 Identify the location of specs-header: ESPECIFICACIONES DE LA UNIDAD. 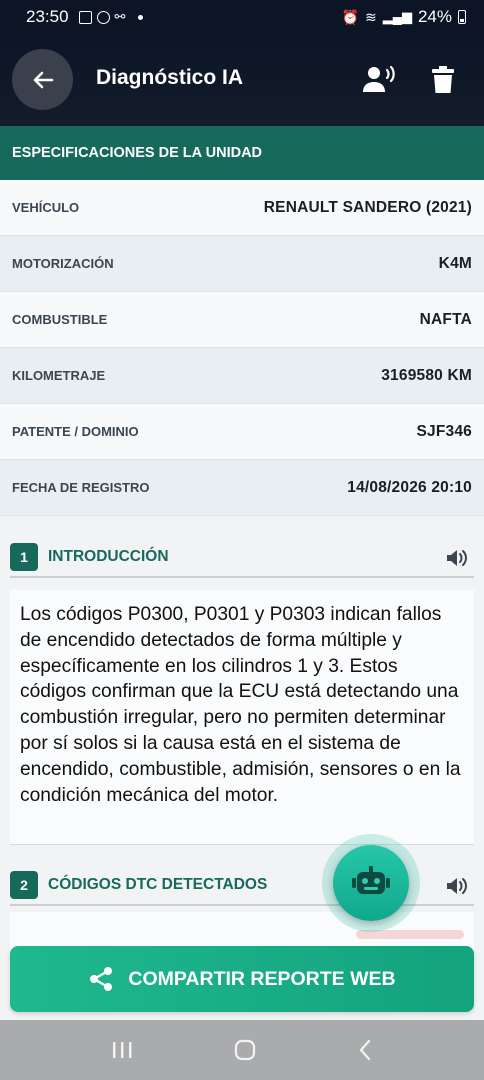
(242, 153).